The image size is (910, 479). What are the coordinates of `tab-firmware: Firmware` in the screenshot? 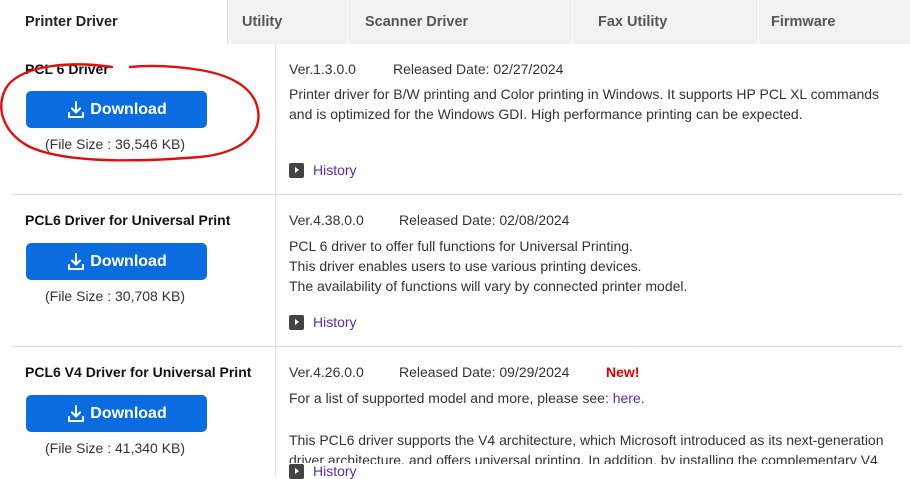 It's located at (834, 22).